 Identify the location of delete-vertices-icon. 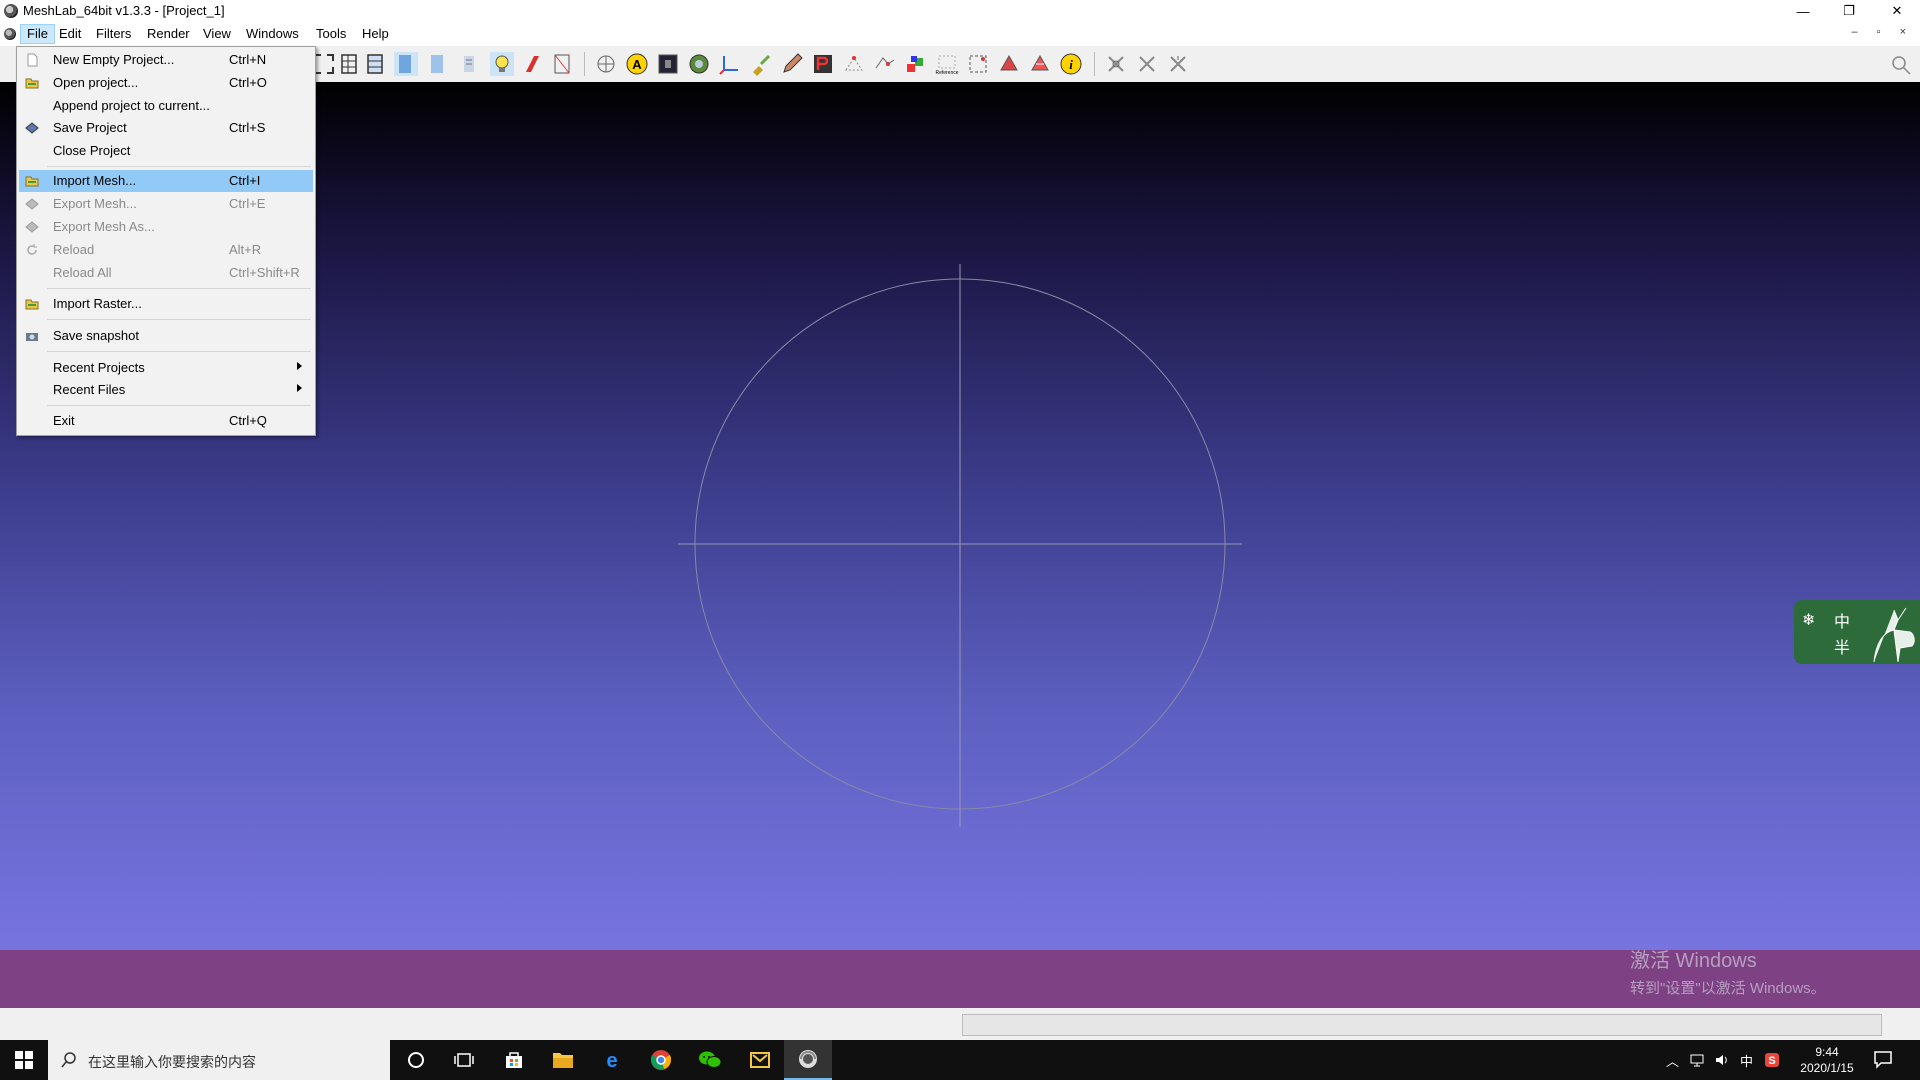
(1178, 64).